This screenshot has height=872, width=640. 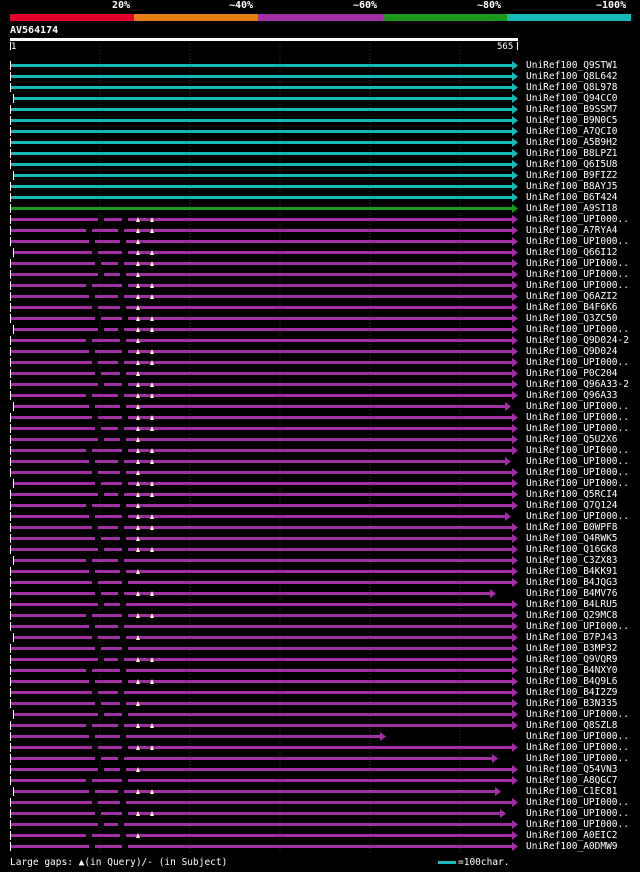 I want to click on hit-label: UniRef100_B8LPZ1, so click(x=572, y=153).